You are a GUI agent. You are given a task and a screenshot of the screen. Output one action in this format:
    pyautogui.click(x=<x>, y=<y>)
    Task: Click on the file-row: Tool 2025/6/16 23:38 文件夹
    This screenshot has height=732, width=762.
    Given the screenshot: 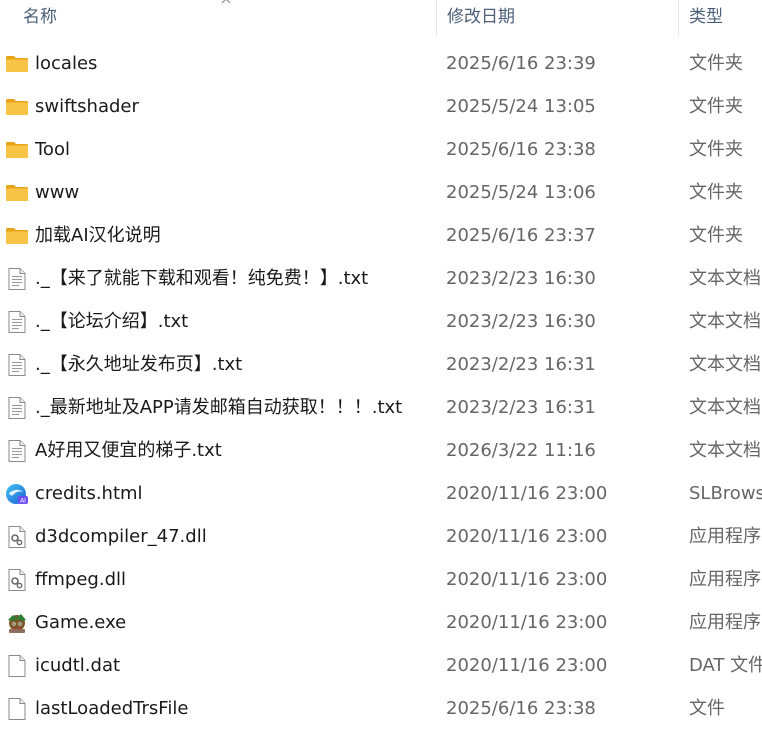 What is the action you would take?
    pyautogui.click(x=381, y=149)
    